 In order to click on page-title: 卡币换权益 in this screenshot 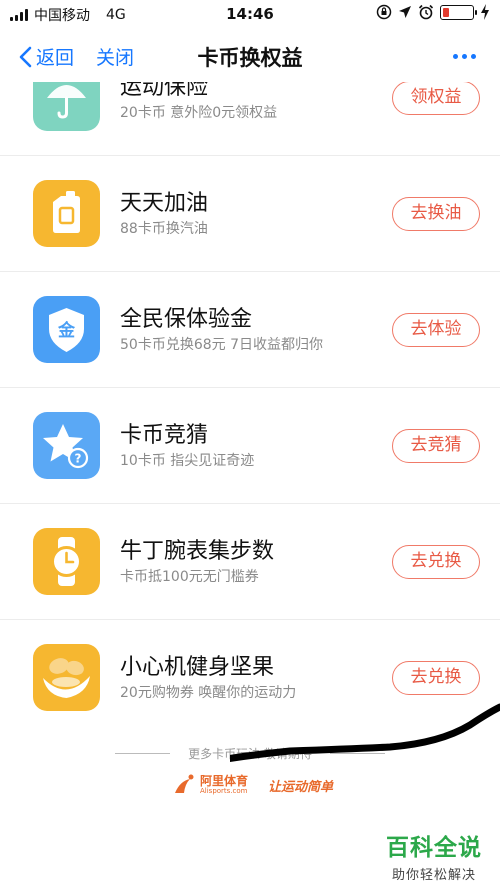, I will do `click(250, 58)`.